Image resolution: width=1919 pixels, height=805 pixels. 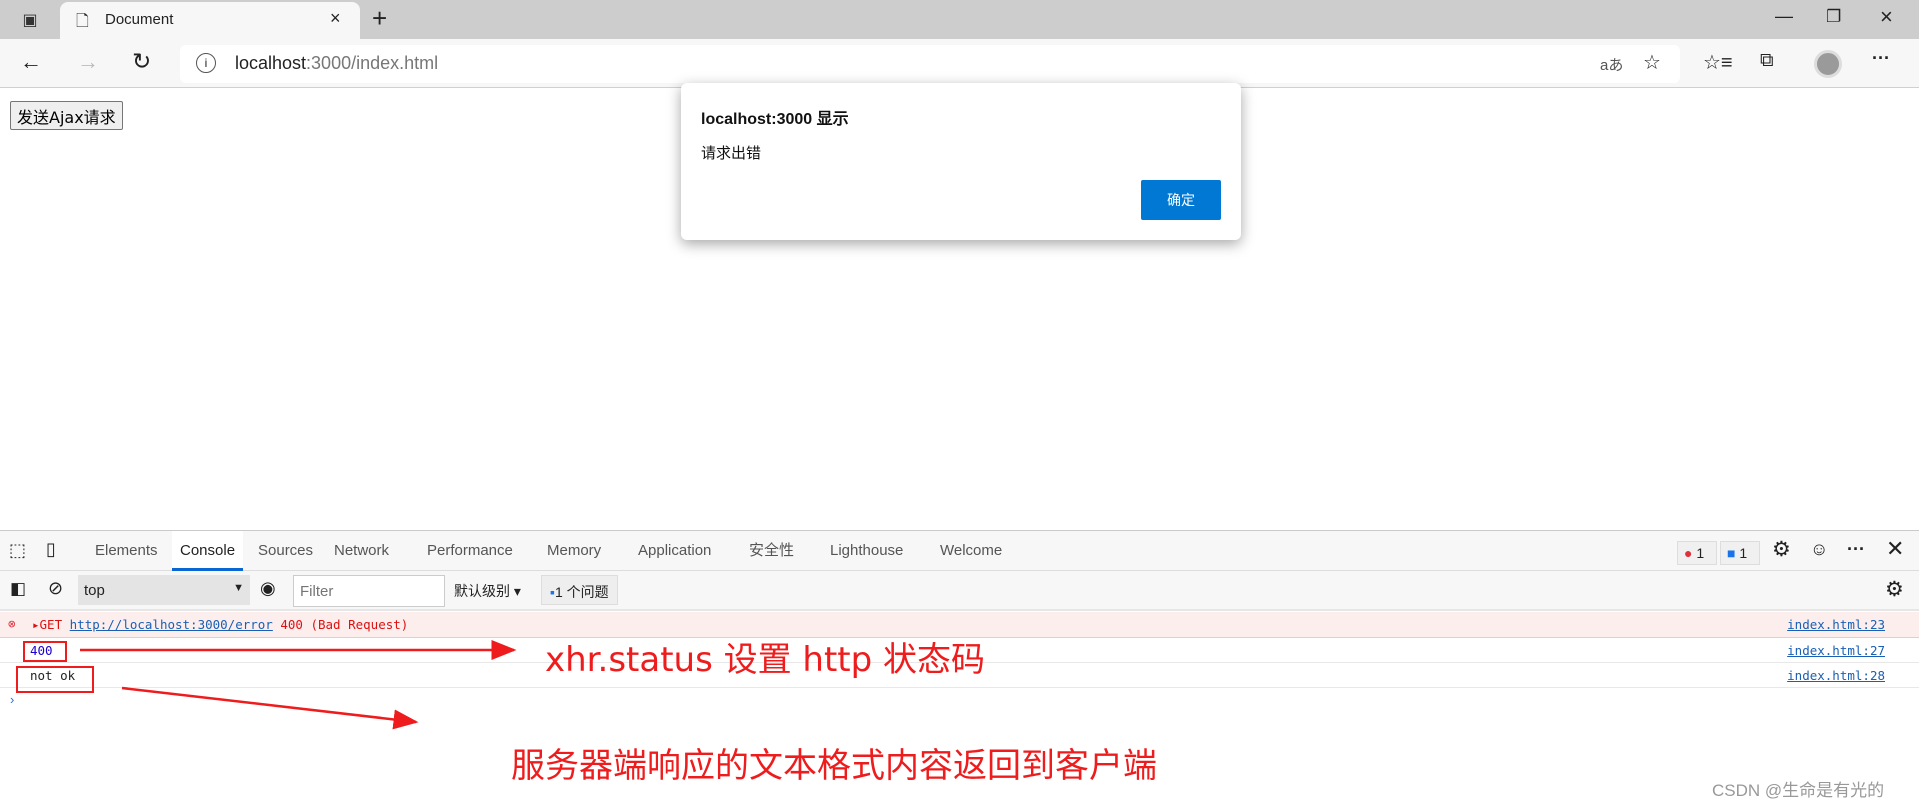 I want to click on annotation-text: 服务器端响应的文本格式内容返回到客户端, so click(x=834, y=766).